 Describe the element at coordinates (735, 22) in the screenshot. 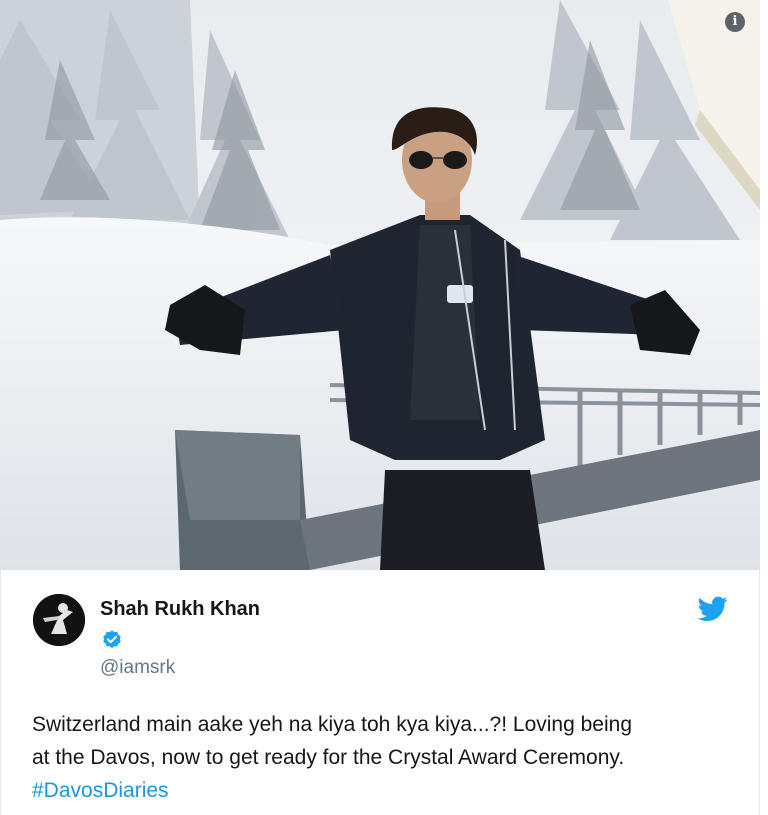

I see `info-icon: i` at that location.